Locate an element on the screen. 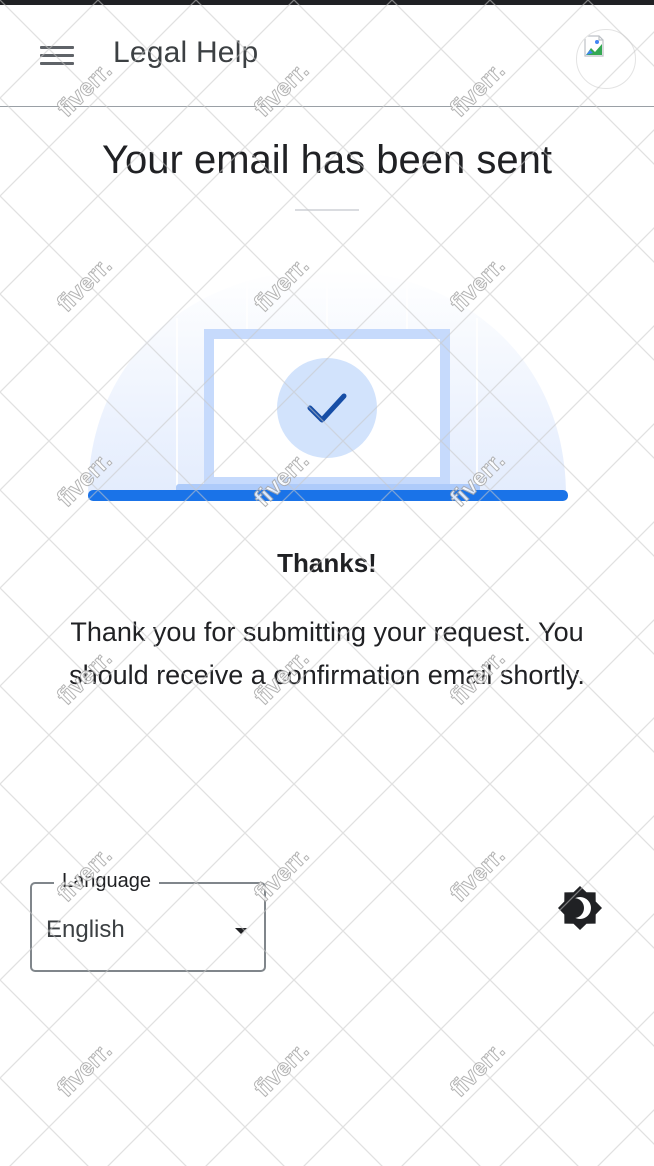 Image resolution: width=654 pixels, height=1166 pixels. avatar is located at coordinates (606, 59).